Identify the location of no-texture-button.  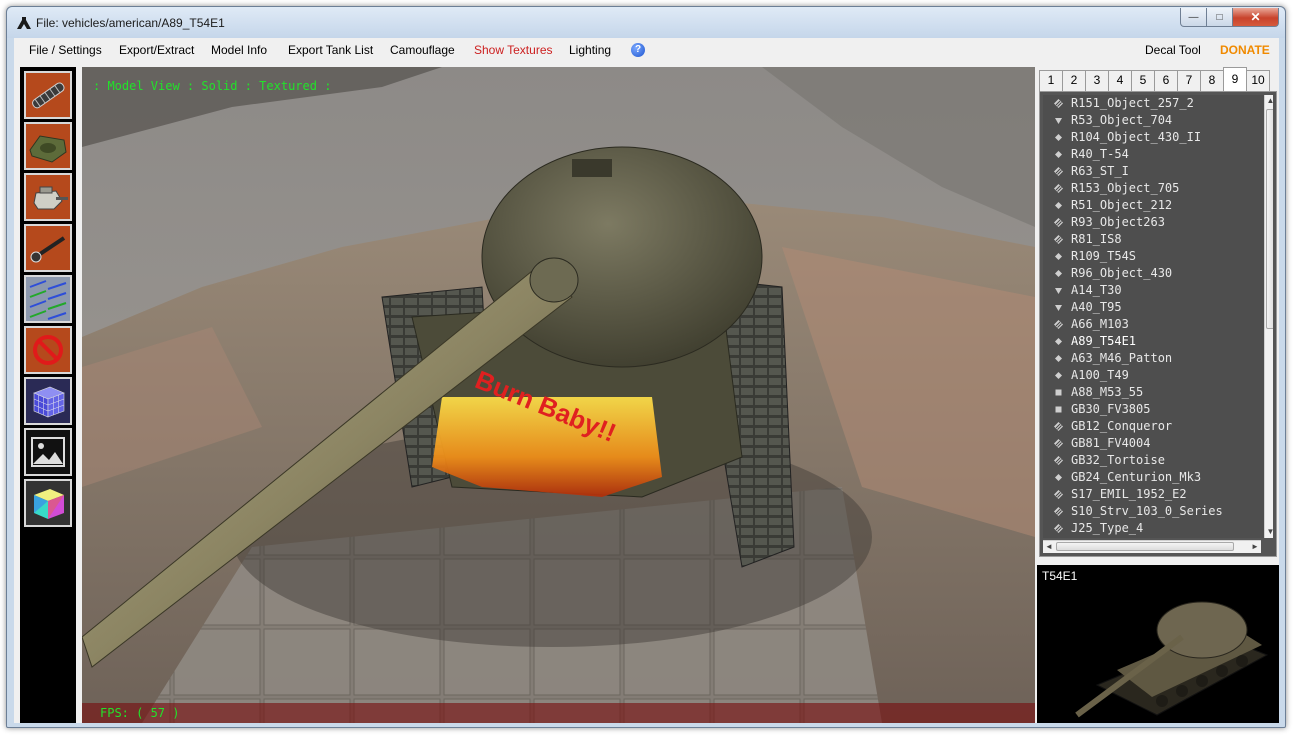
(48, 350).